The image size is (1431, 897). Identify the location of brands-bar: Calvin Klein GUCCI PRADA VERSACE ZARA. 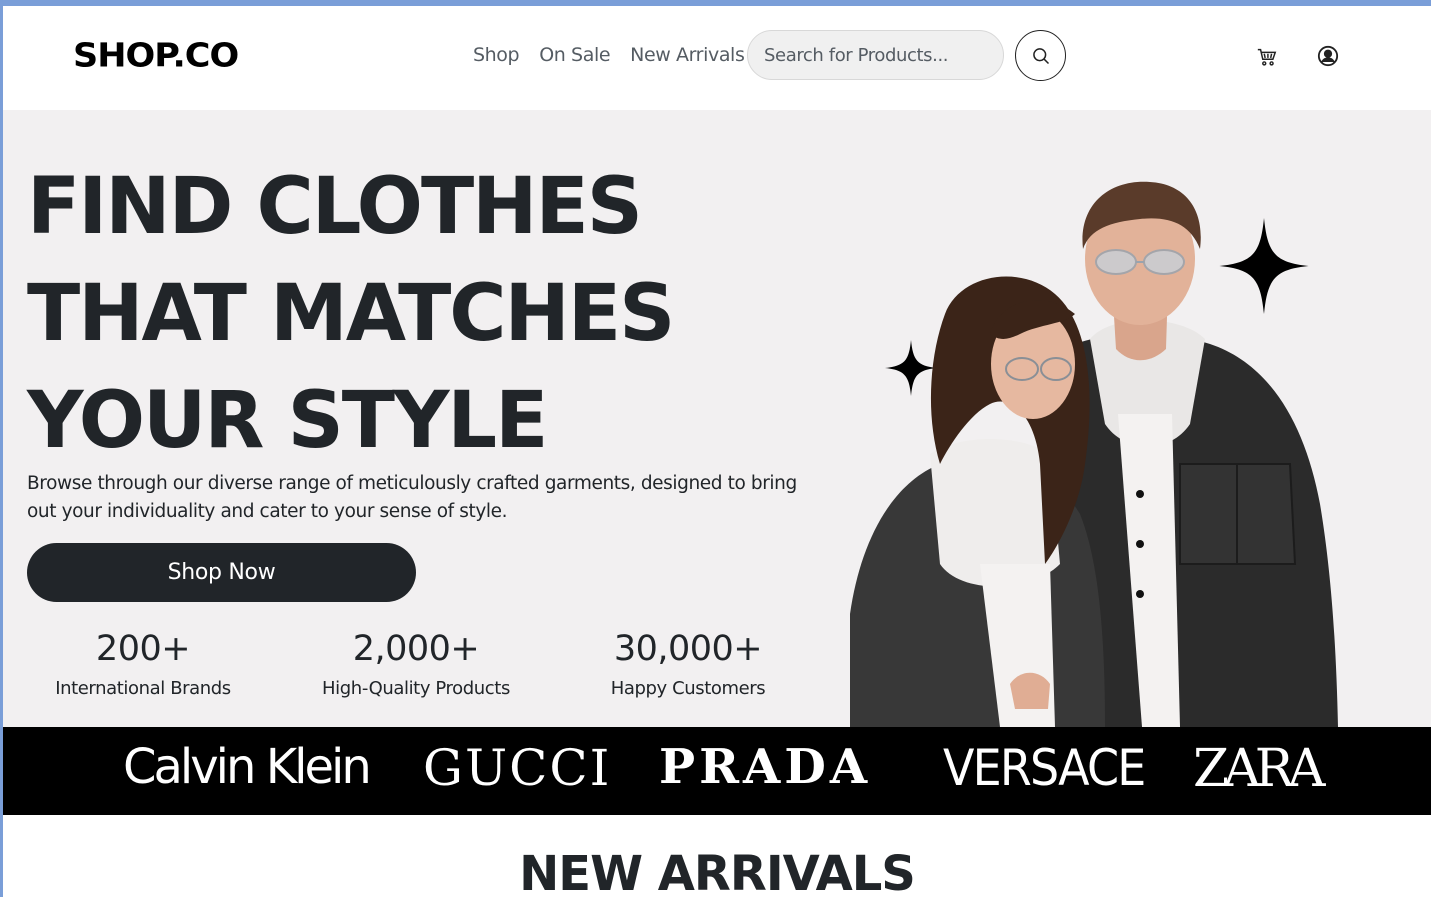
(717, 771).